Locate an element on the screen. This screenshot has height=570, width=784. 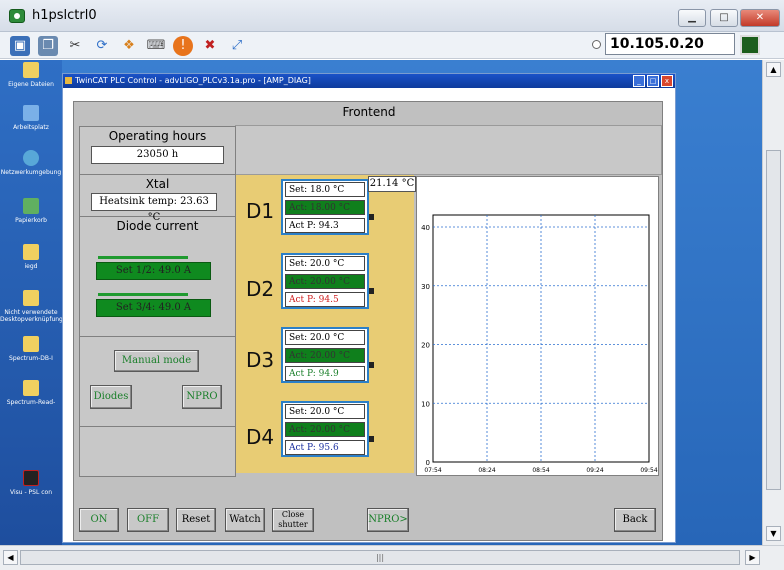
twincat-minimize-button: _ is located at coordinates (639, 81).